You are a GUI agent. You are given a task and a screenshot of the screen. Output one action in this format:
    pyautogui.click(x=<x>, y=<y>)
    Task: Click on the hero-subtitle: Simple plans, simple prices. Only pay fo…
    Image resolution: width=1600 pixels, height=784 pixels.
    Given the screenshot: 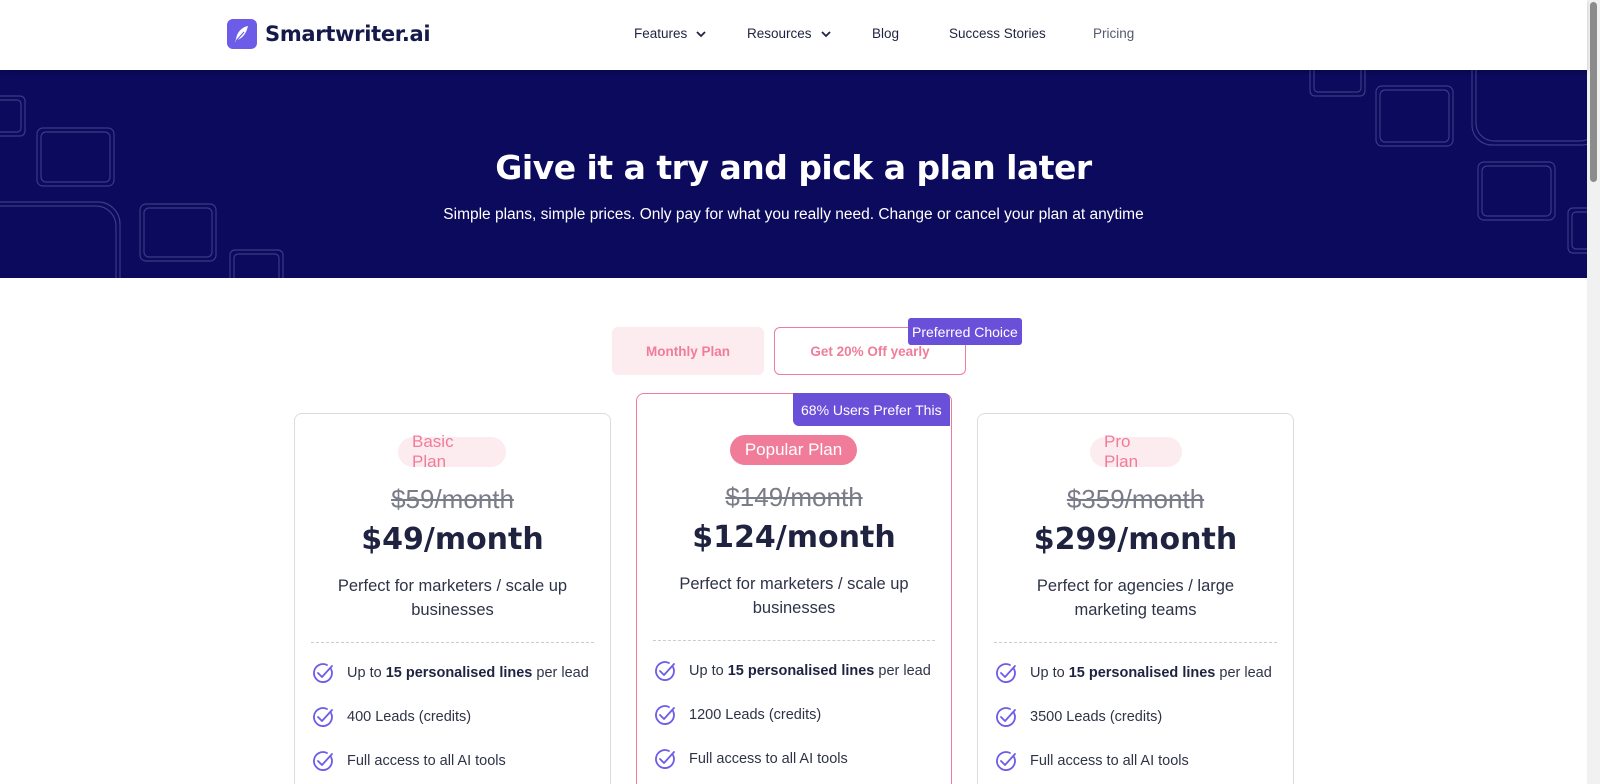 What is the action you would take?
    pyautogui.click(x=793, y=214)
    